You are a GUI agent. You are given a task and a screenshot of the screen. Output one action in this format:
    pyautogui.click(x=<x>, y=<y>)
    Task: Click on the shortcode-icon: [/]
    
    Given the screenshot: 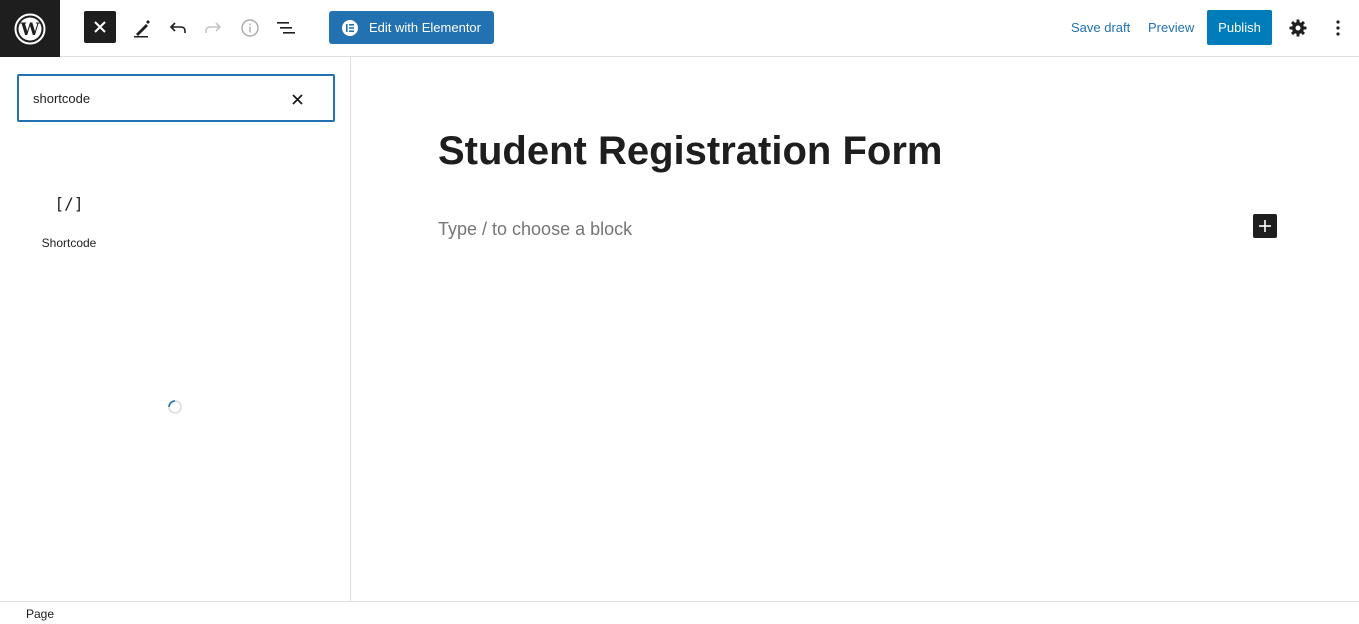 What is the action you would take?
    pyautogui.click(x=69, y=203)
    